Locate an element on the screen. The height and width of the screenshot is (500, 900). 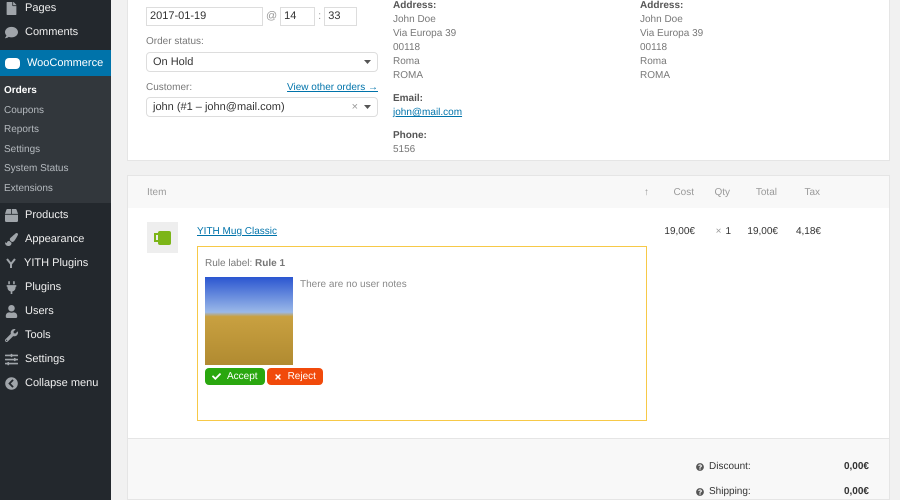
date-field: 2017-01-19 is located at coordinates (204, 16).